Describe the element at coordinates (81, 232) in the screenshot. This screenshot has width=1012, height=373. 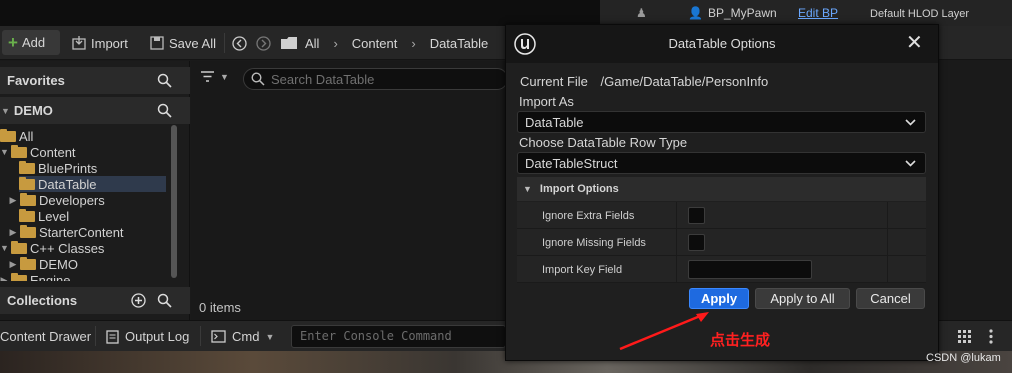
I see `tree-item-label: StarterContent` at that location.